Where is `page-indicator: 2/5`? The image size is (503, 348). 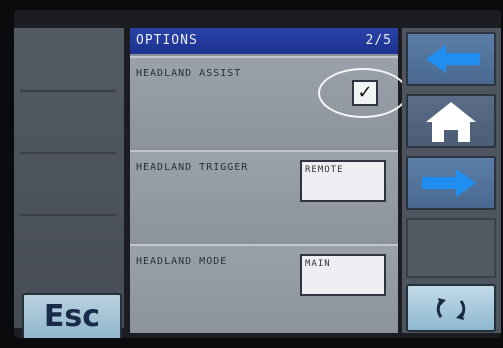 page-indicator: 2/5 is located at coordinates (378, 40).